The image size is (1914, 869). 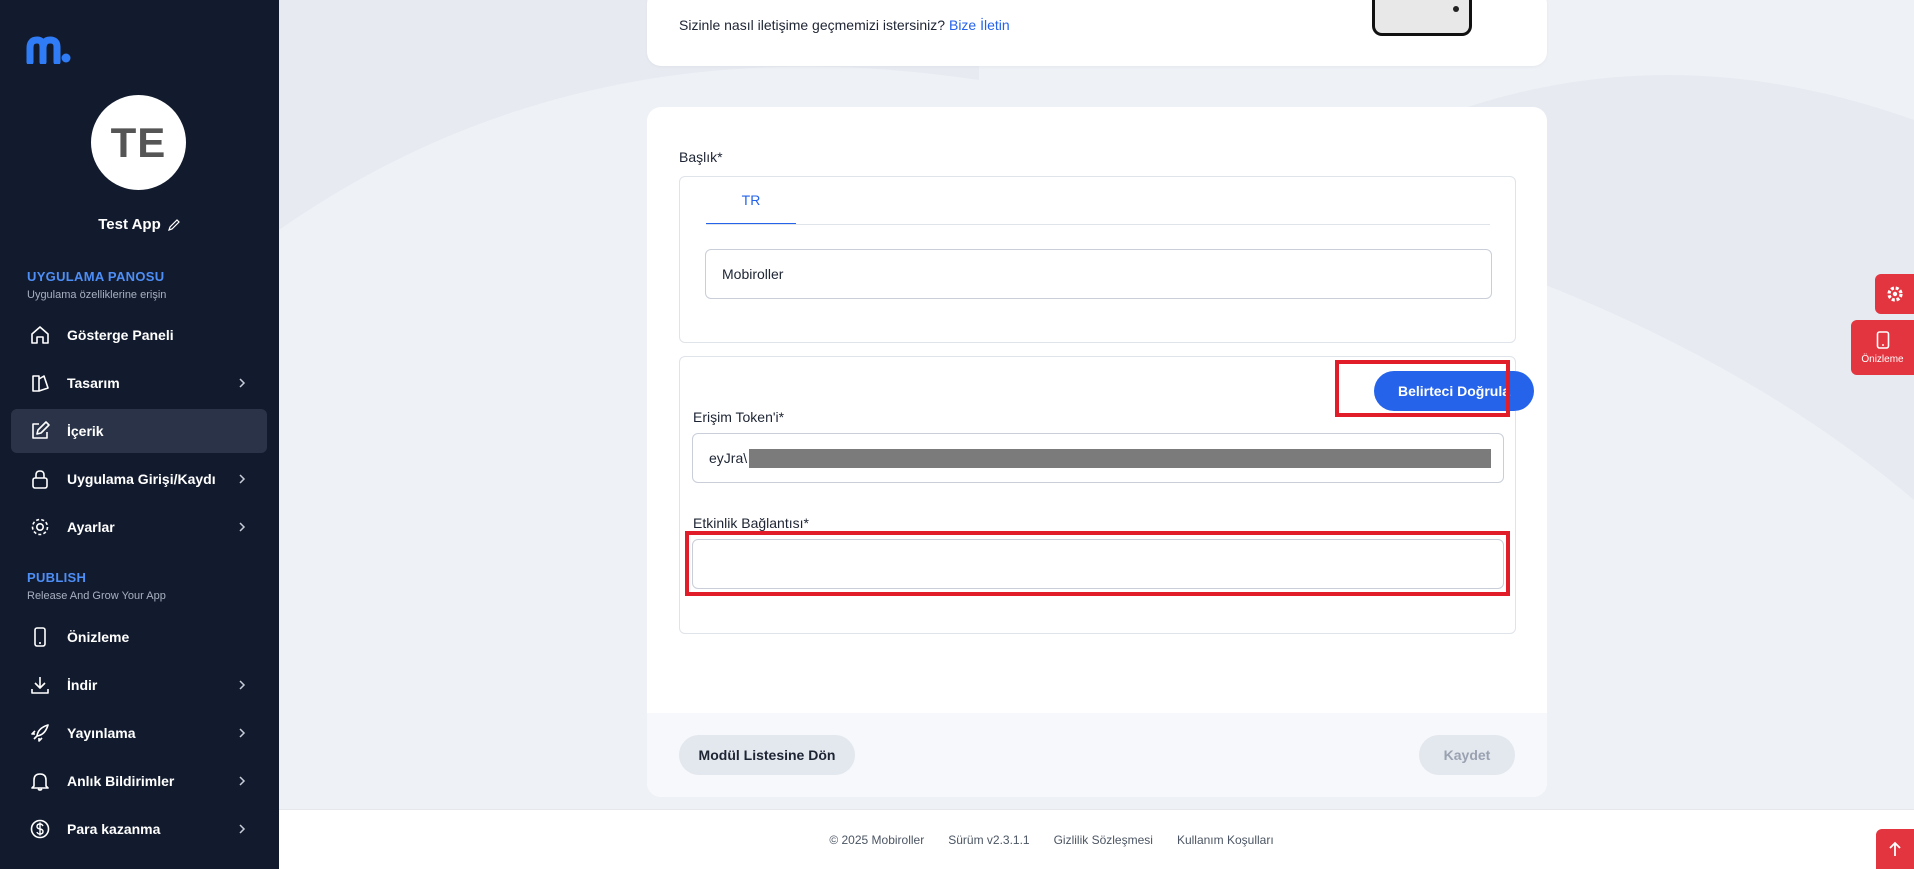 What do you see at coordinates (139, 431) in the screenshot?
I see `sidebar-item-content: İçerik` at bounding box center [139, 431].